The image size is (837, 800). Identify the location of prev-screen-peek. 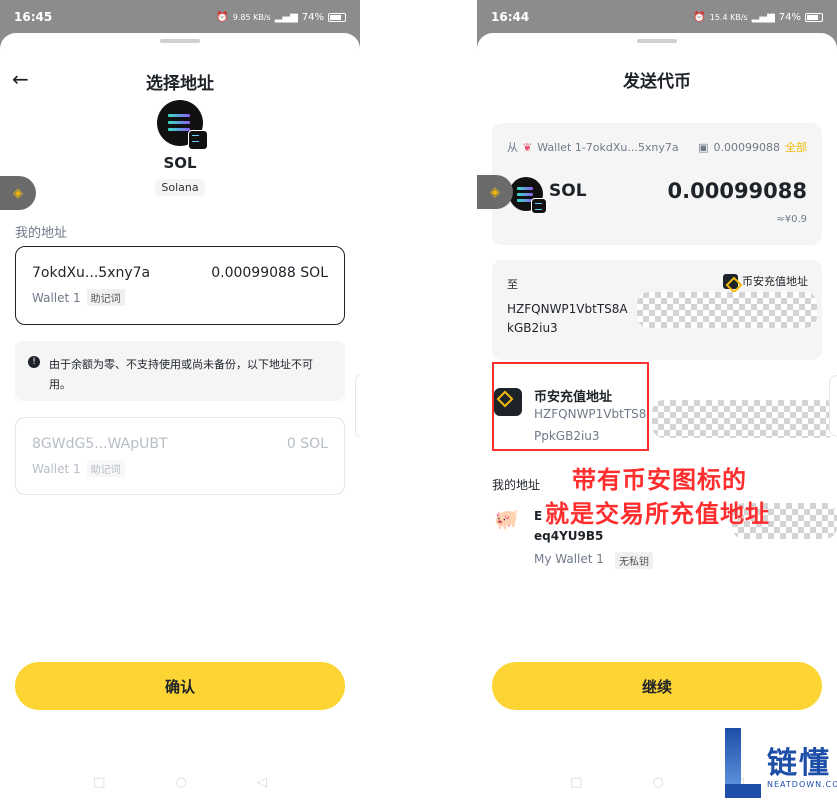
(357, 406).